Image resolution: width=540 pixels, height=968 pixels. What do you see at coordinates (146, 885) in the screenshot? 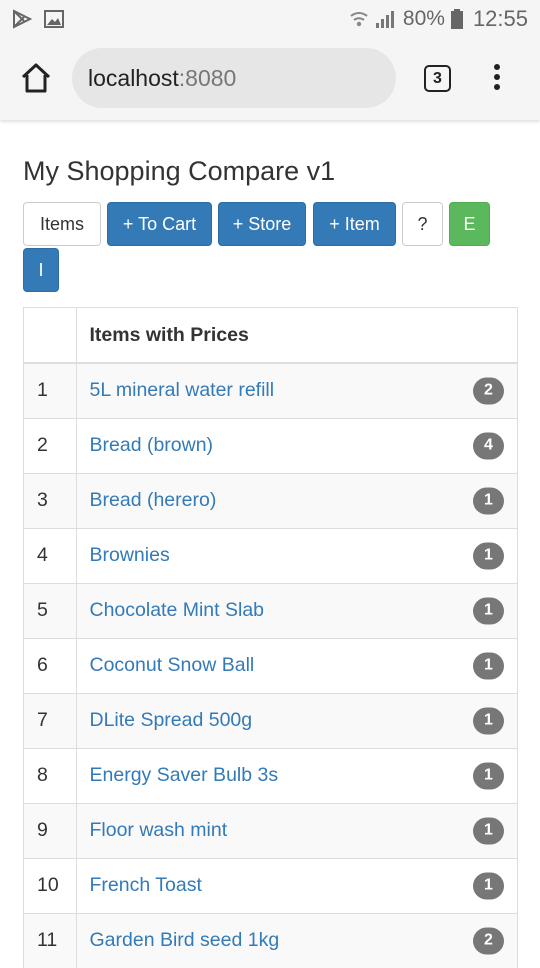
I see `item-link: French Toast` at bounding box center [146, 885].